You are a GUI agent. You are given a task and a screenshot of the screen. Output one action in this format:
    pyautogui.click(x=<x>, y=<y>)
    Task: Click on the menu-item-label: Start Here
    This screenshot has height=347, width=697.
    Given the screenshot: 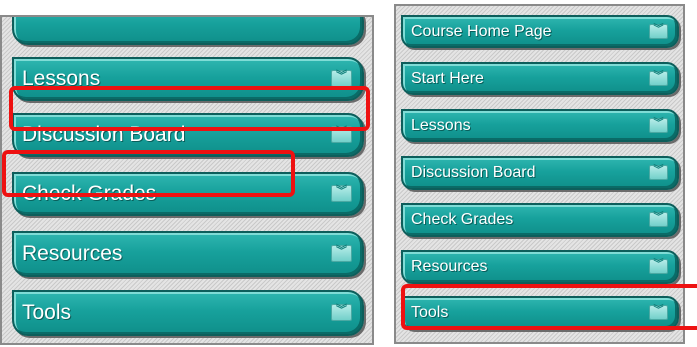 What is the action you would take?
    pyautogui.click(x=447, y=78)
    